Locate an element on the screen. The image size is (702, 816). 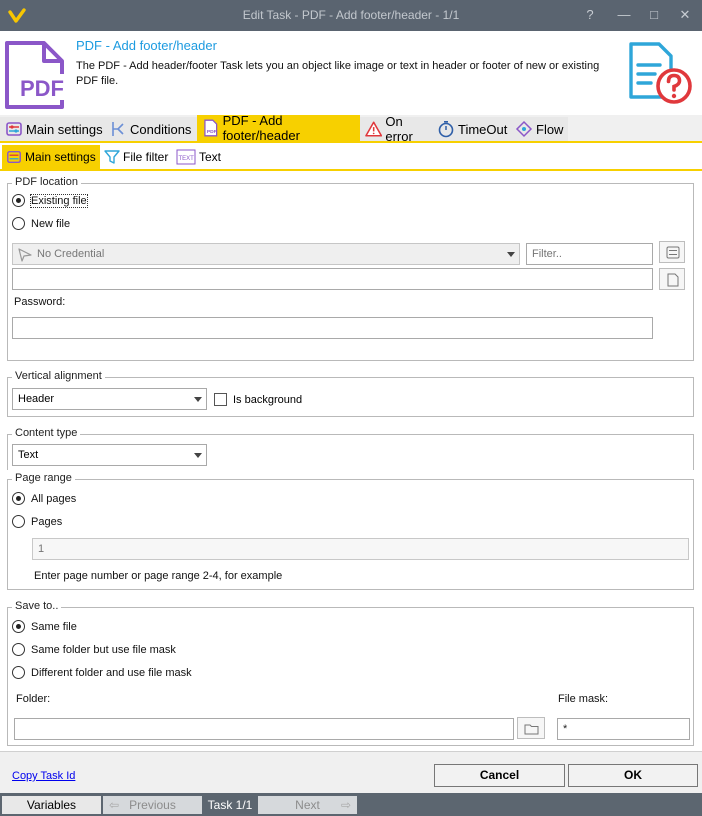
pdf-path-input is located at coordinates (332, 279).